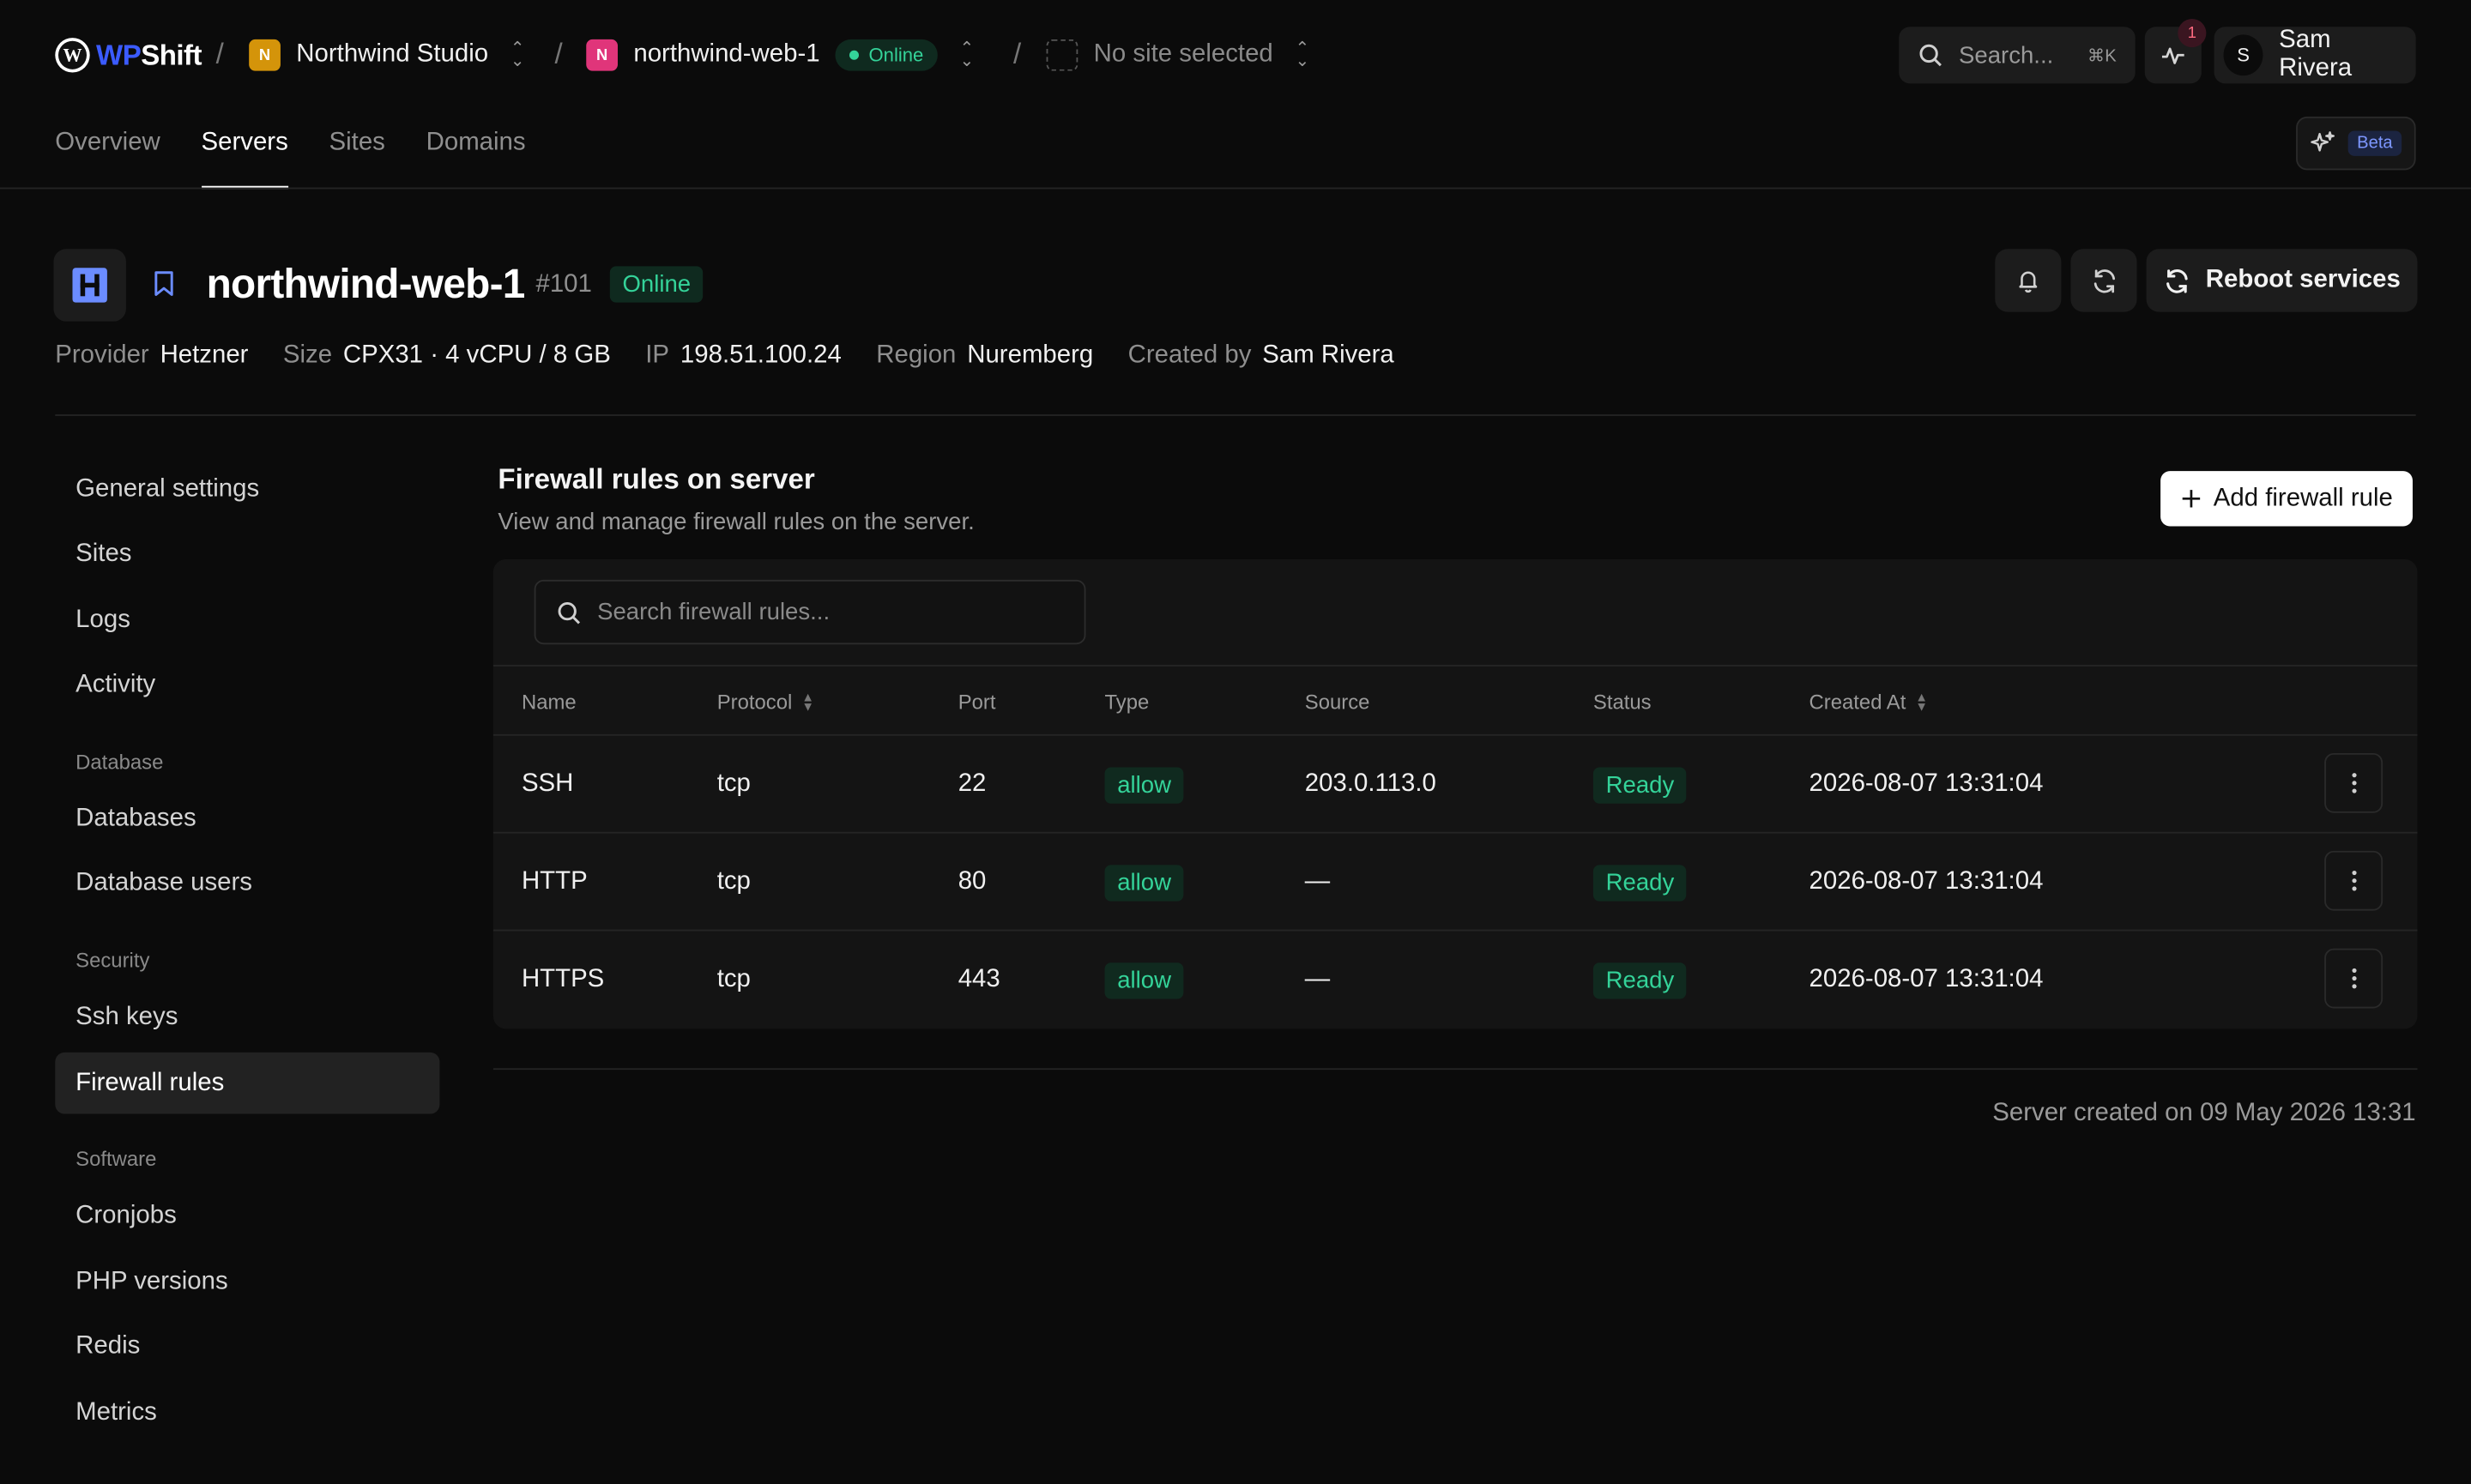  What do you see at coordinates (2190, 499) in the screenshot?
I see `plus-icon` at bounding box center [2190, 499].